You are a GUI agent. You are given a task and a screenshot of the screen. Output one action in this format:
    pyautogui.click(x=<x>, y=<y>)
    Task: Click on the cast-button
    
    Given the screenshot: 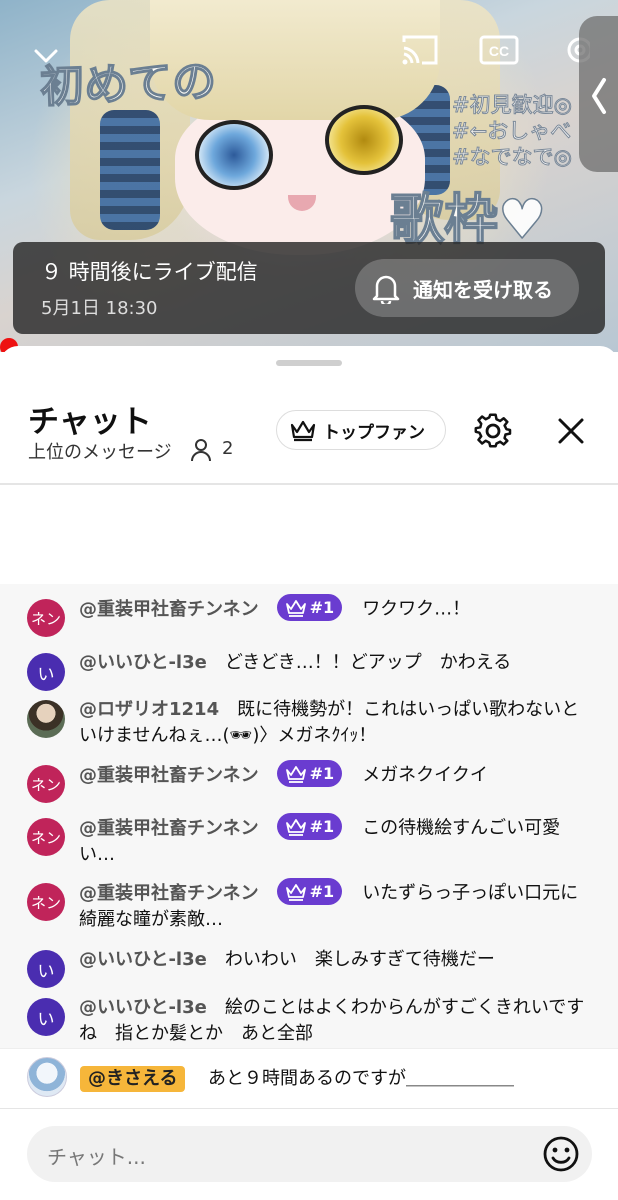 What is the action you would take?
    pyautogui.click(x=420, y=50)
    